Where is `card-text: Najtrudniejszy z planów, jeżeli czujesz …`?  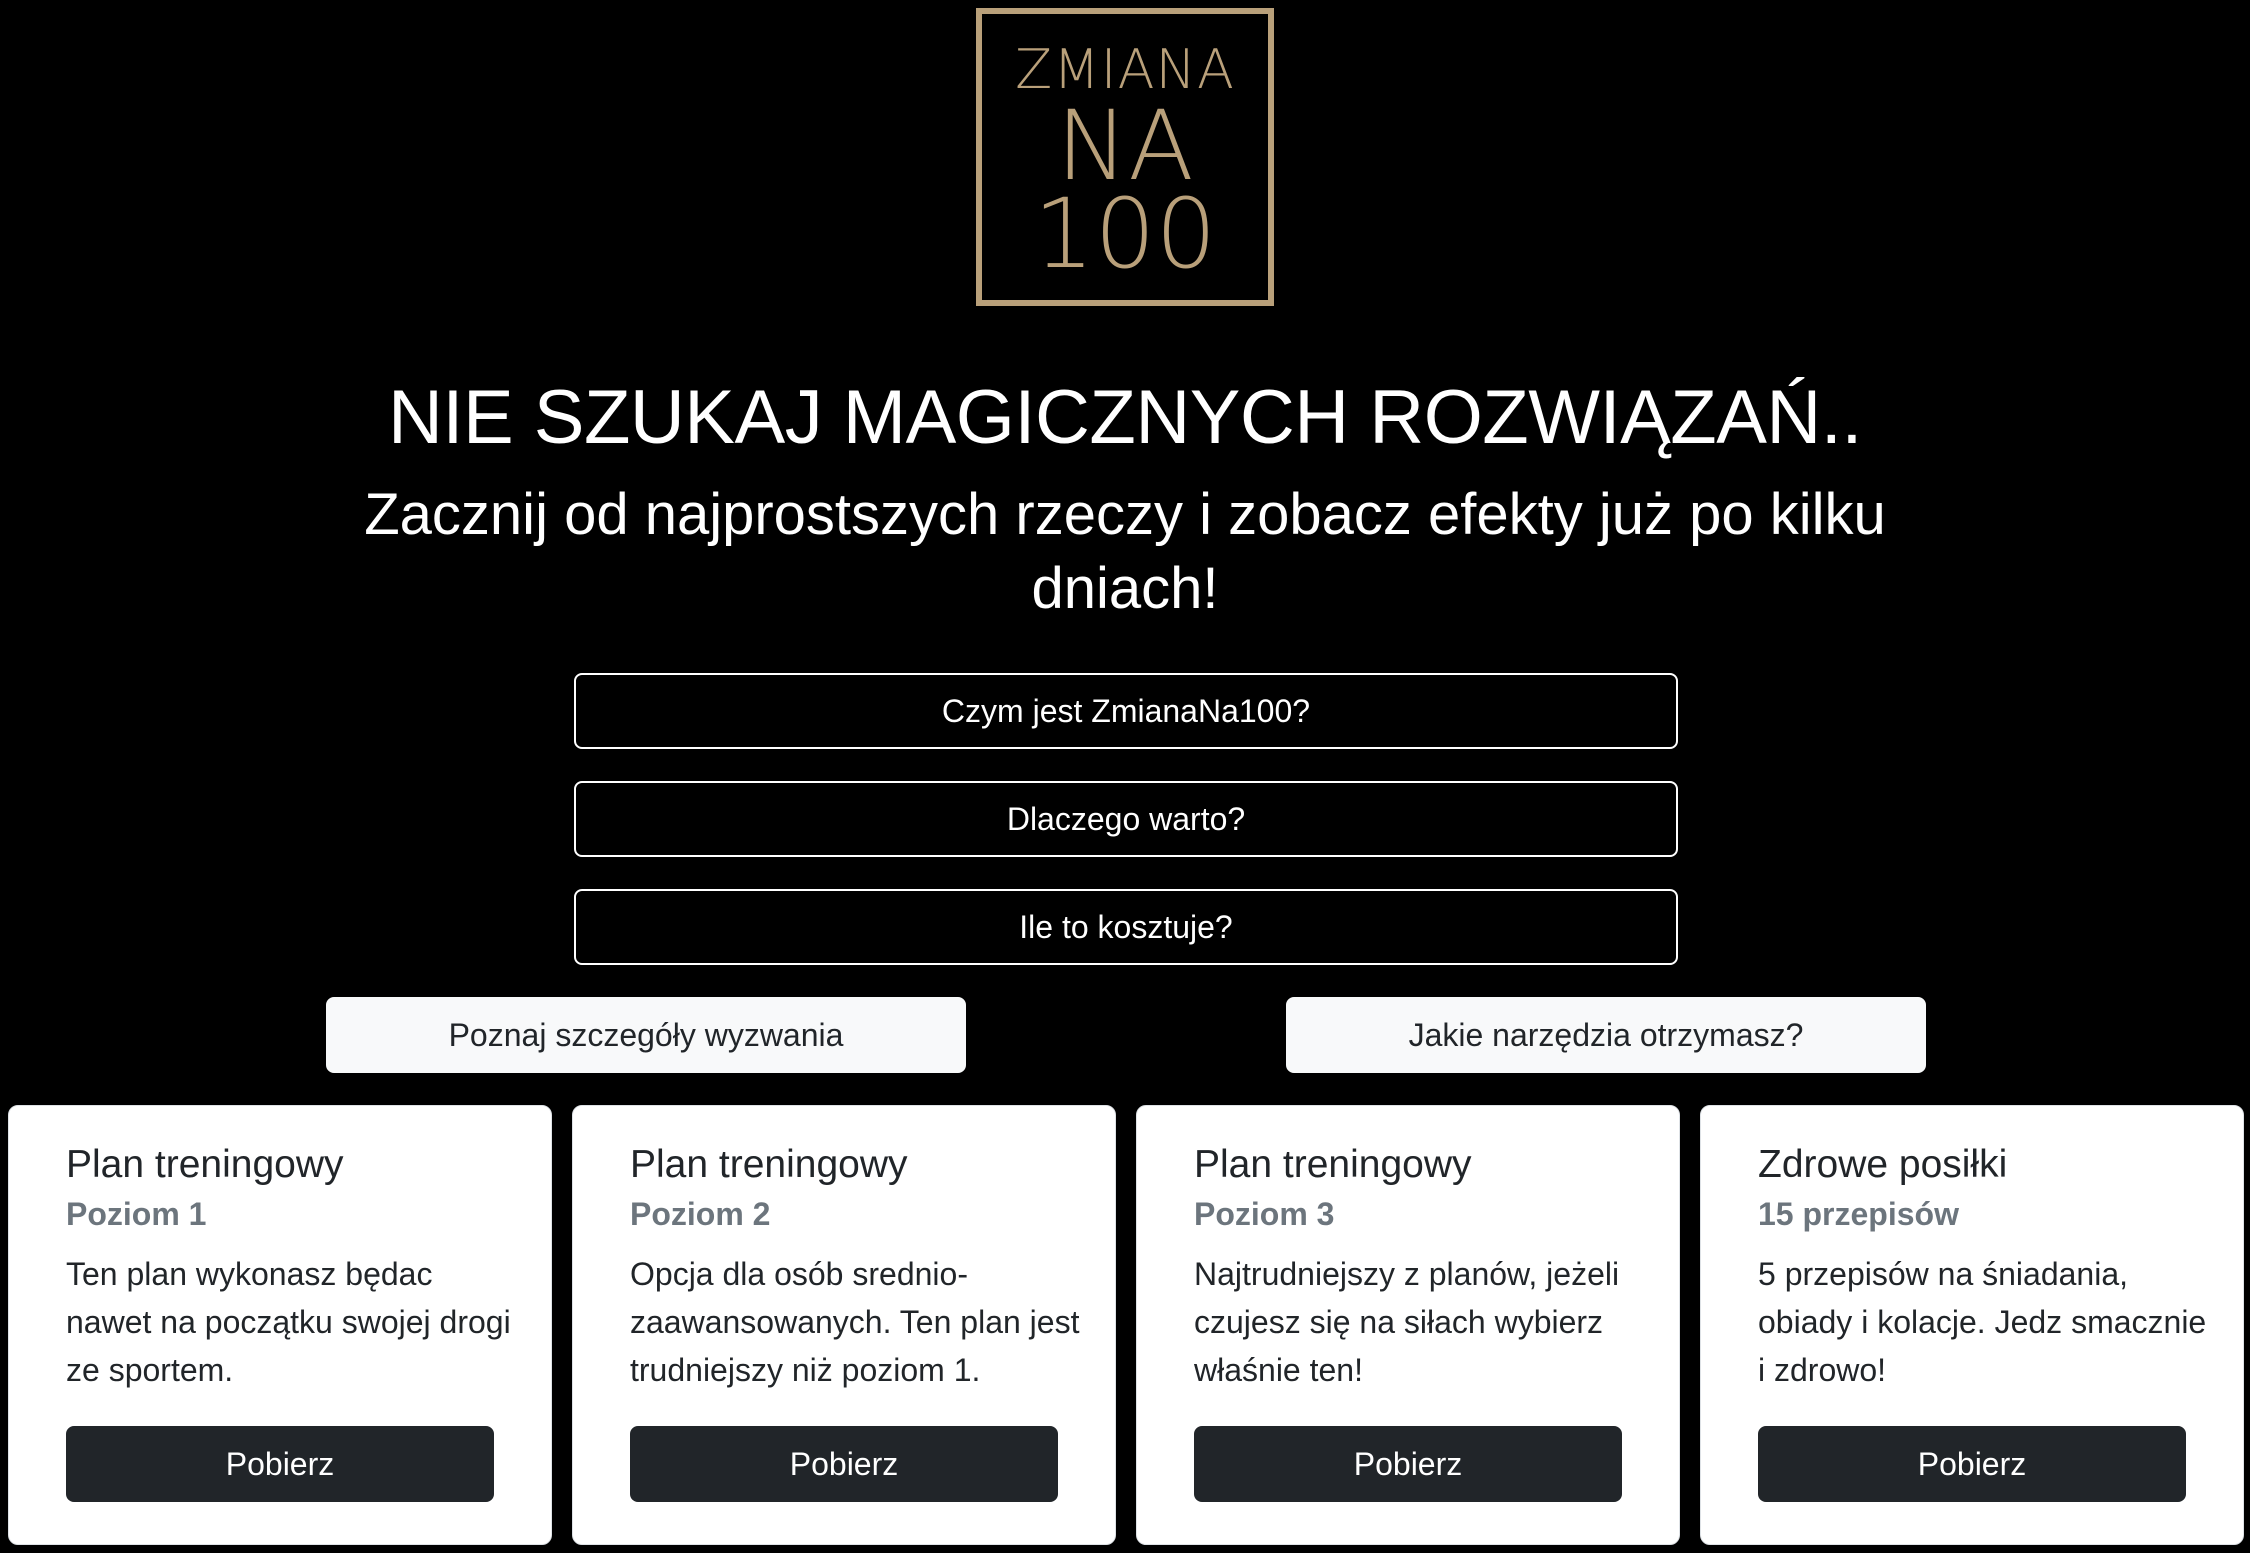 card-text: Najtrudniejszy z planów, jeżeli czujesz … is located at coordinates (1407, 1322).